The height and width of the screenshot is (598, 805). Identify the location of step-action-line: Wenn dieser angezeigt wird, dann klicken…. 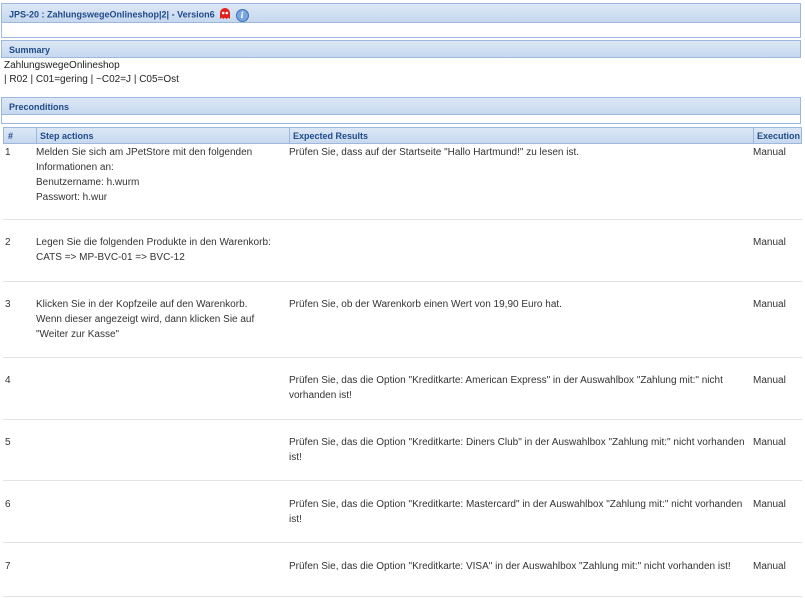
(145, 319).